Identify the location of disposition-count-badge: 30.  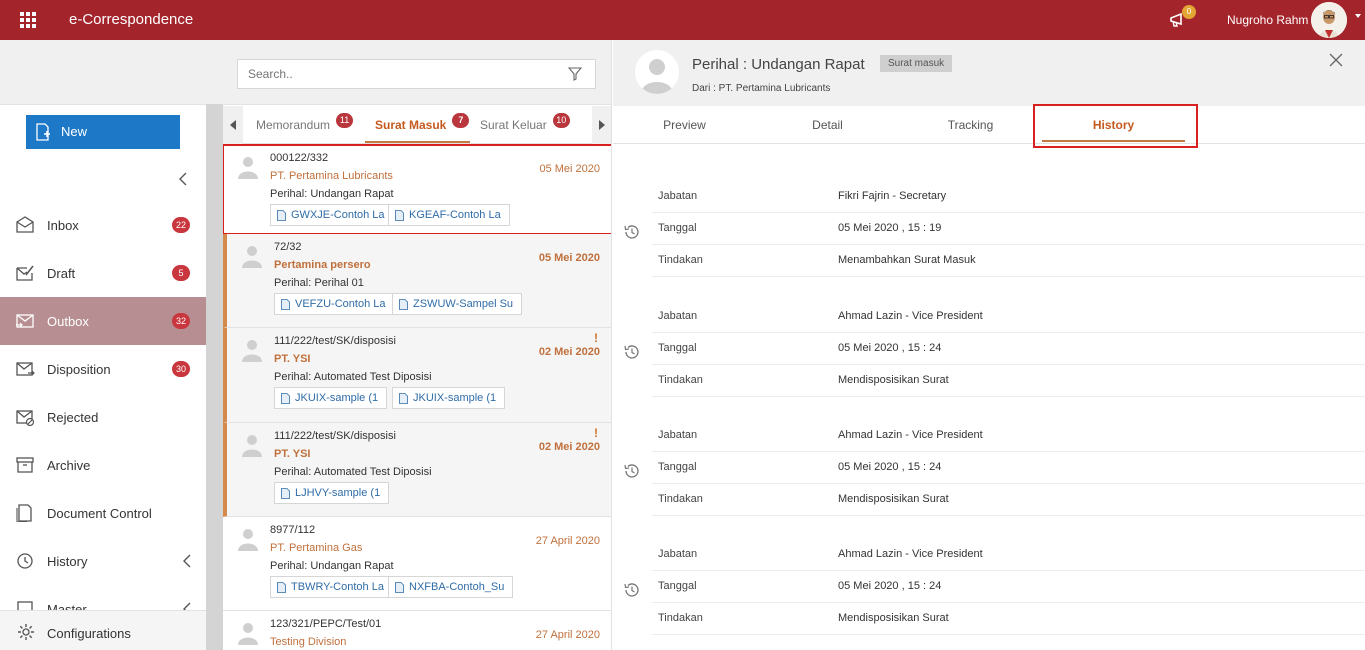
(181, 369).